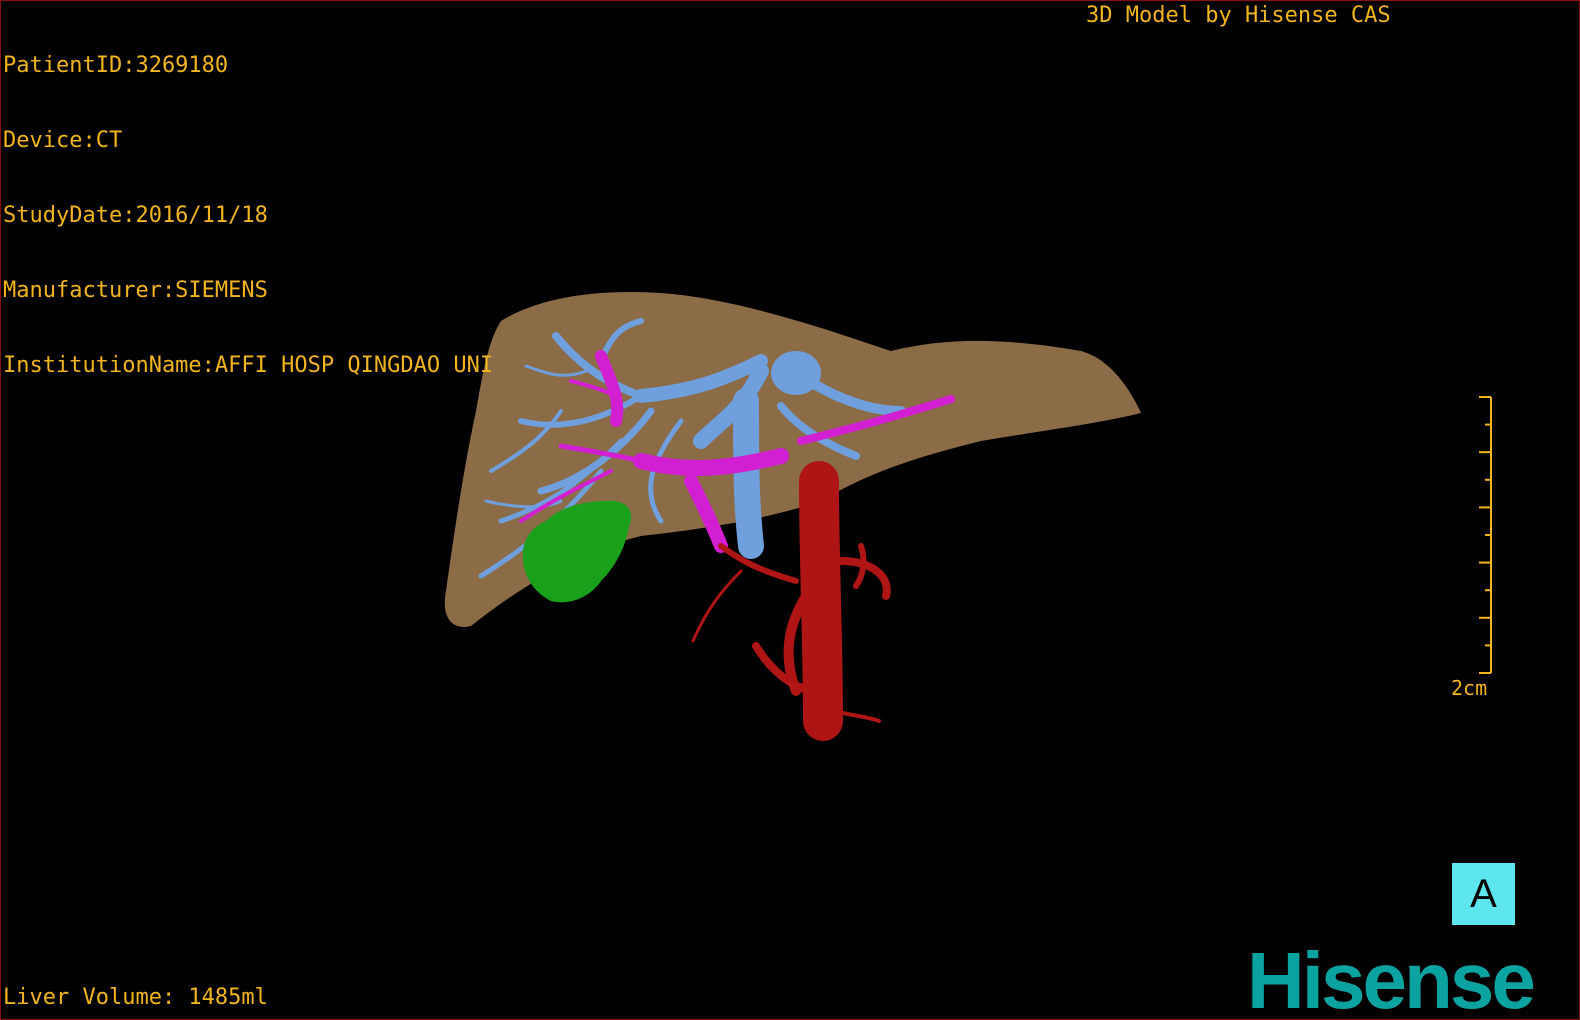 The image size is (1580, 1020). What do you see at coordinates (63, 140) in the screenshot?
I see `device: Device:CT` at bounding box center [63, 140].